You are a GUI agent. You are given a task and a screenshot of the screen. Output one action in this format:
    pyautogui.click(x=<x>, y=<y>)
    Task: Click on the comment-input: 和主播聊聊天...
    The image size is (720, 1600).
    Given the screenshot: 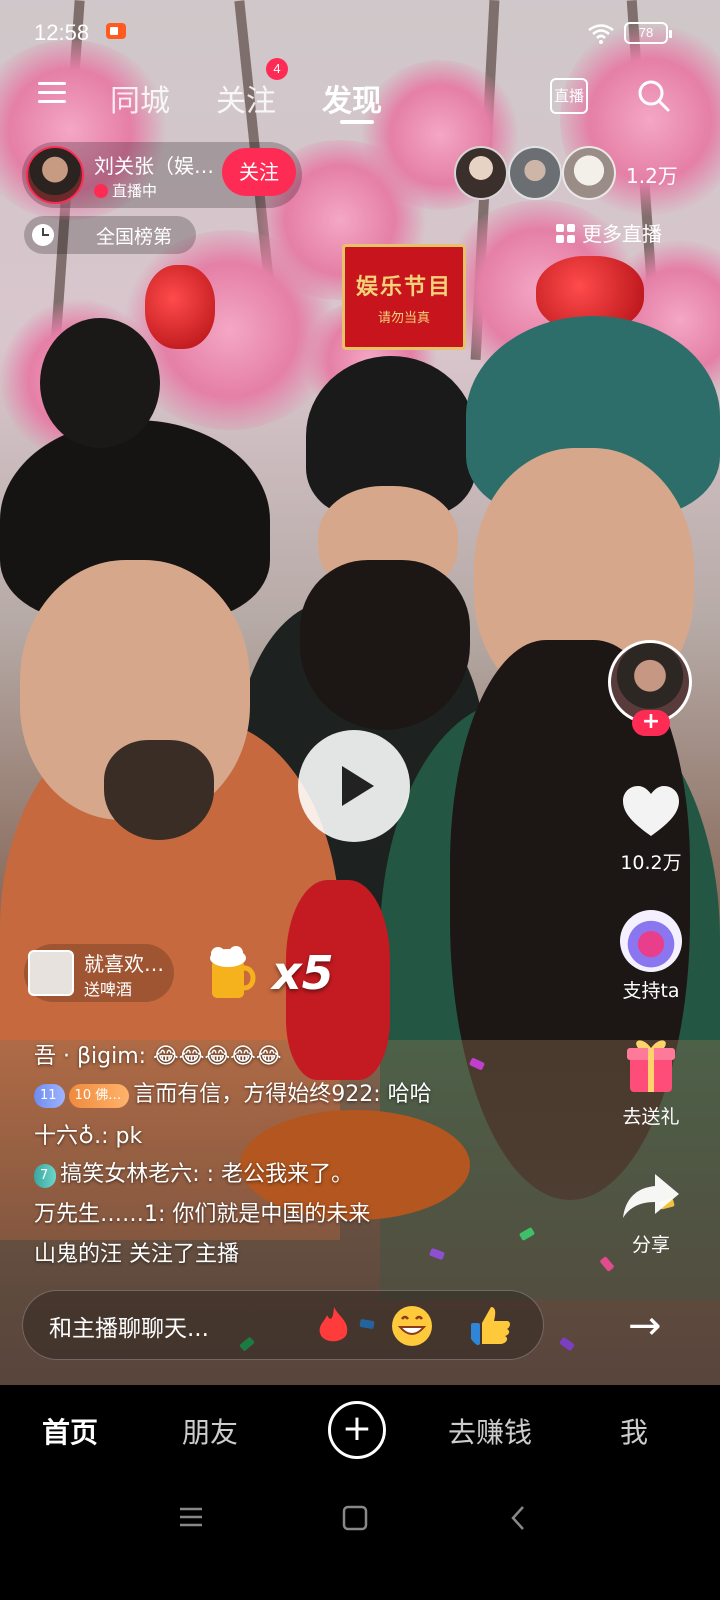 What is the action you would take?
    pyautogui.click(x=129, y=1326)
    